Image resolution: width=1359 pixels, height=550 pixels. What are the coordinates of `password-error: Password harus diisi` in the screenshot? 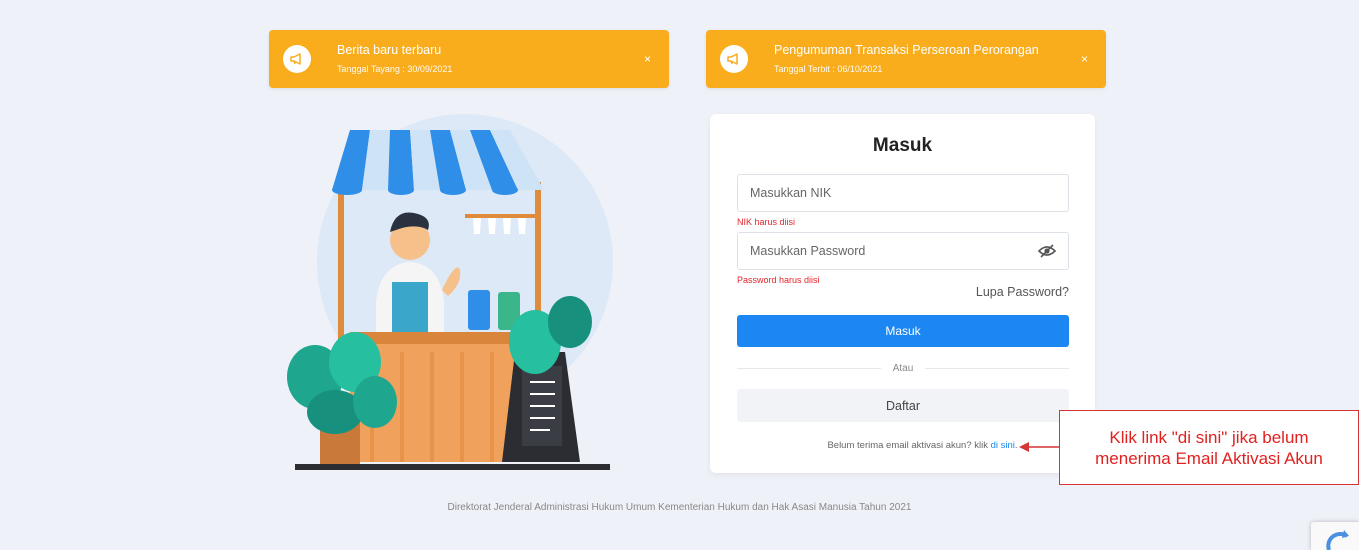 It's located at (778, 280).